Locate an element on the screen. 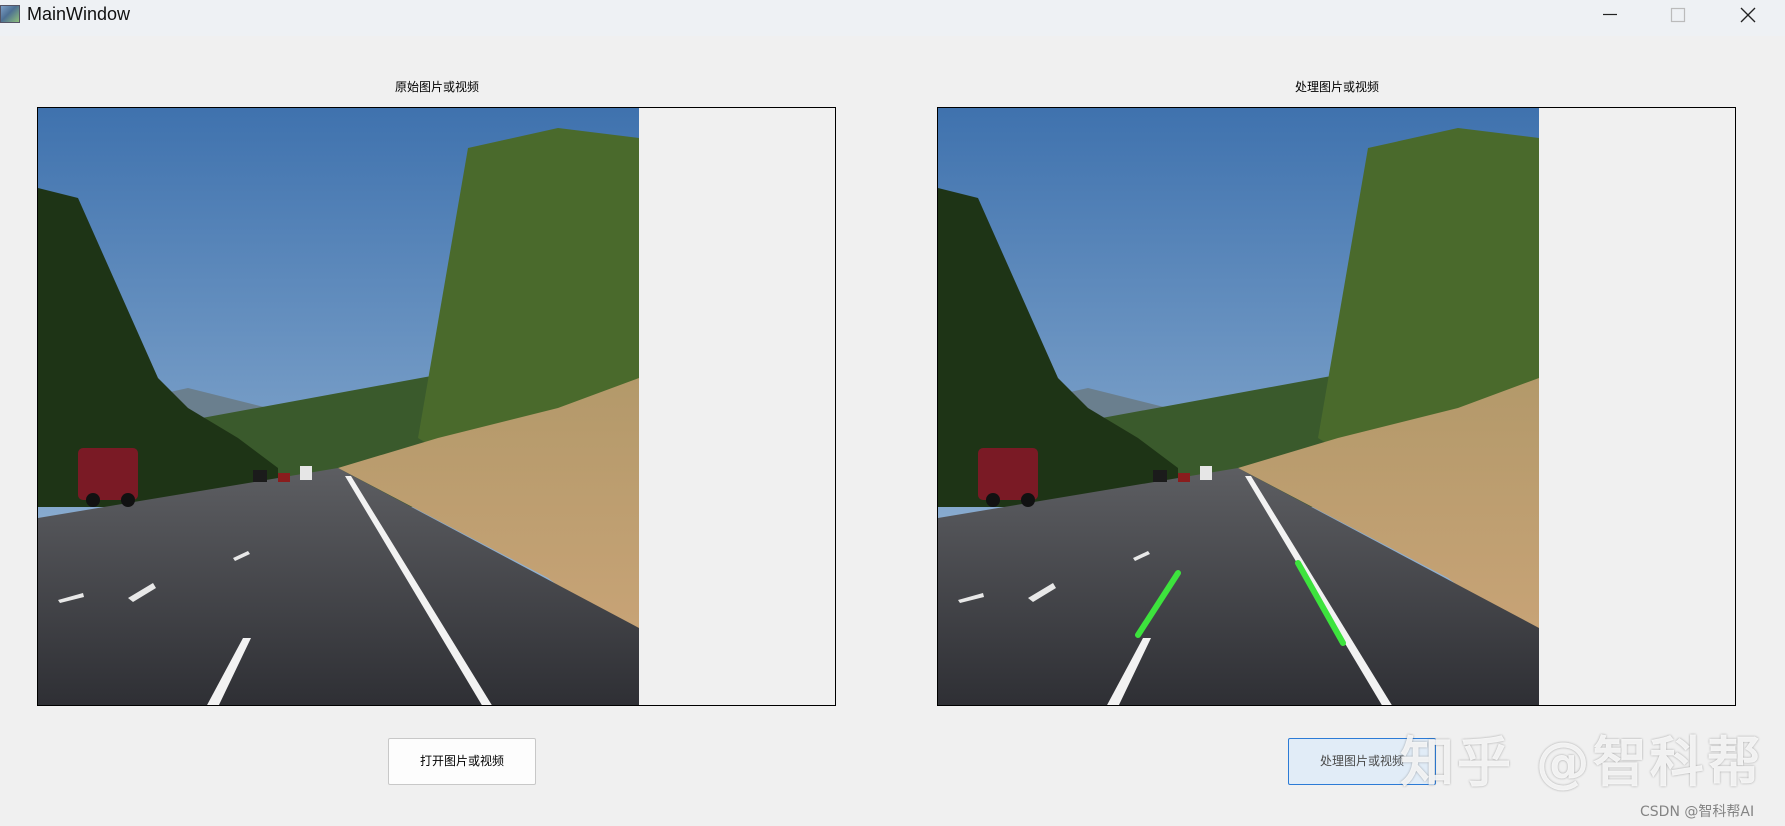  maximize-icon is located at coordinates (1678, 15).